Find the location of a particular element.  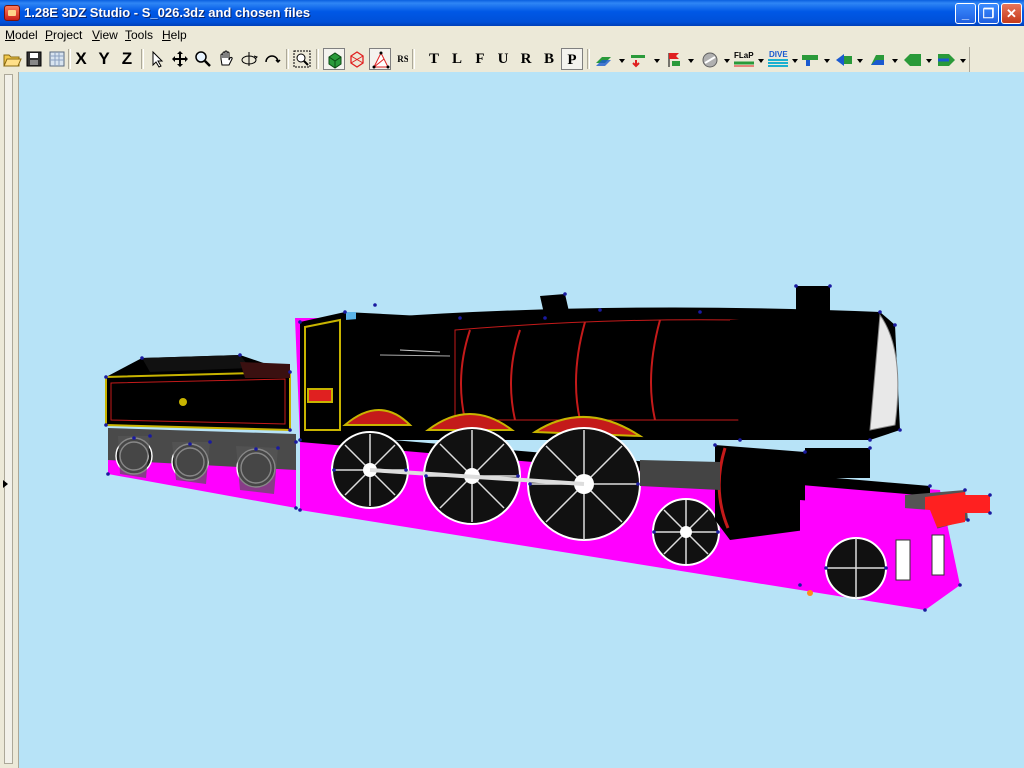

svg-text: DIVE is located at coordinates (778, 54).